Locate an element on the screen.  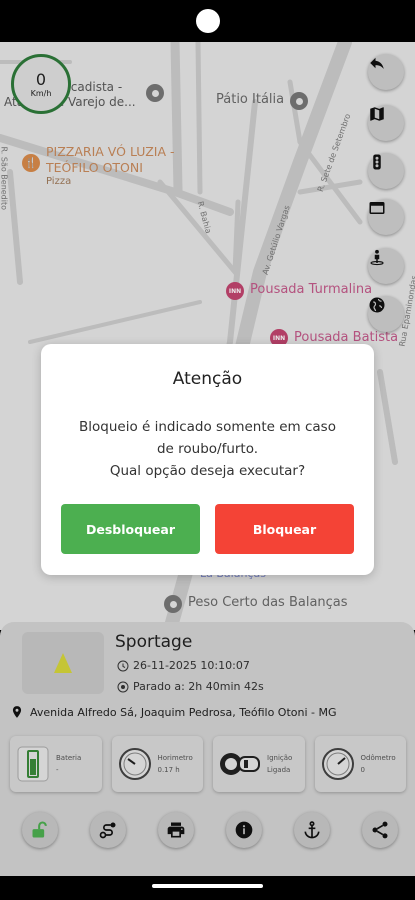
dialog-message-line: de roubo/furto. is located at coordinates (207, 449).